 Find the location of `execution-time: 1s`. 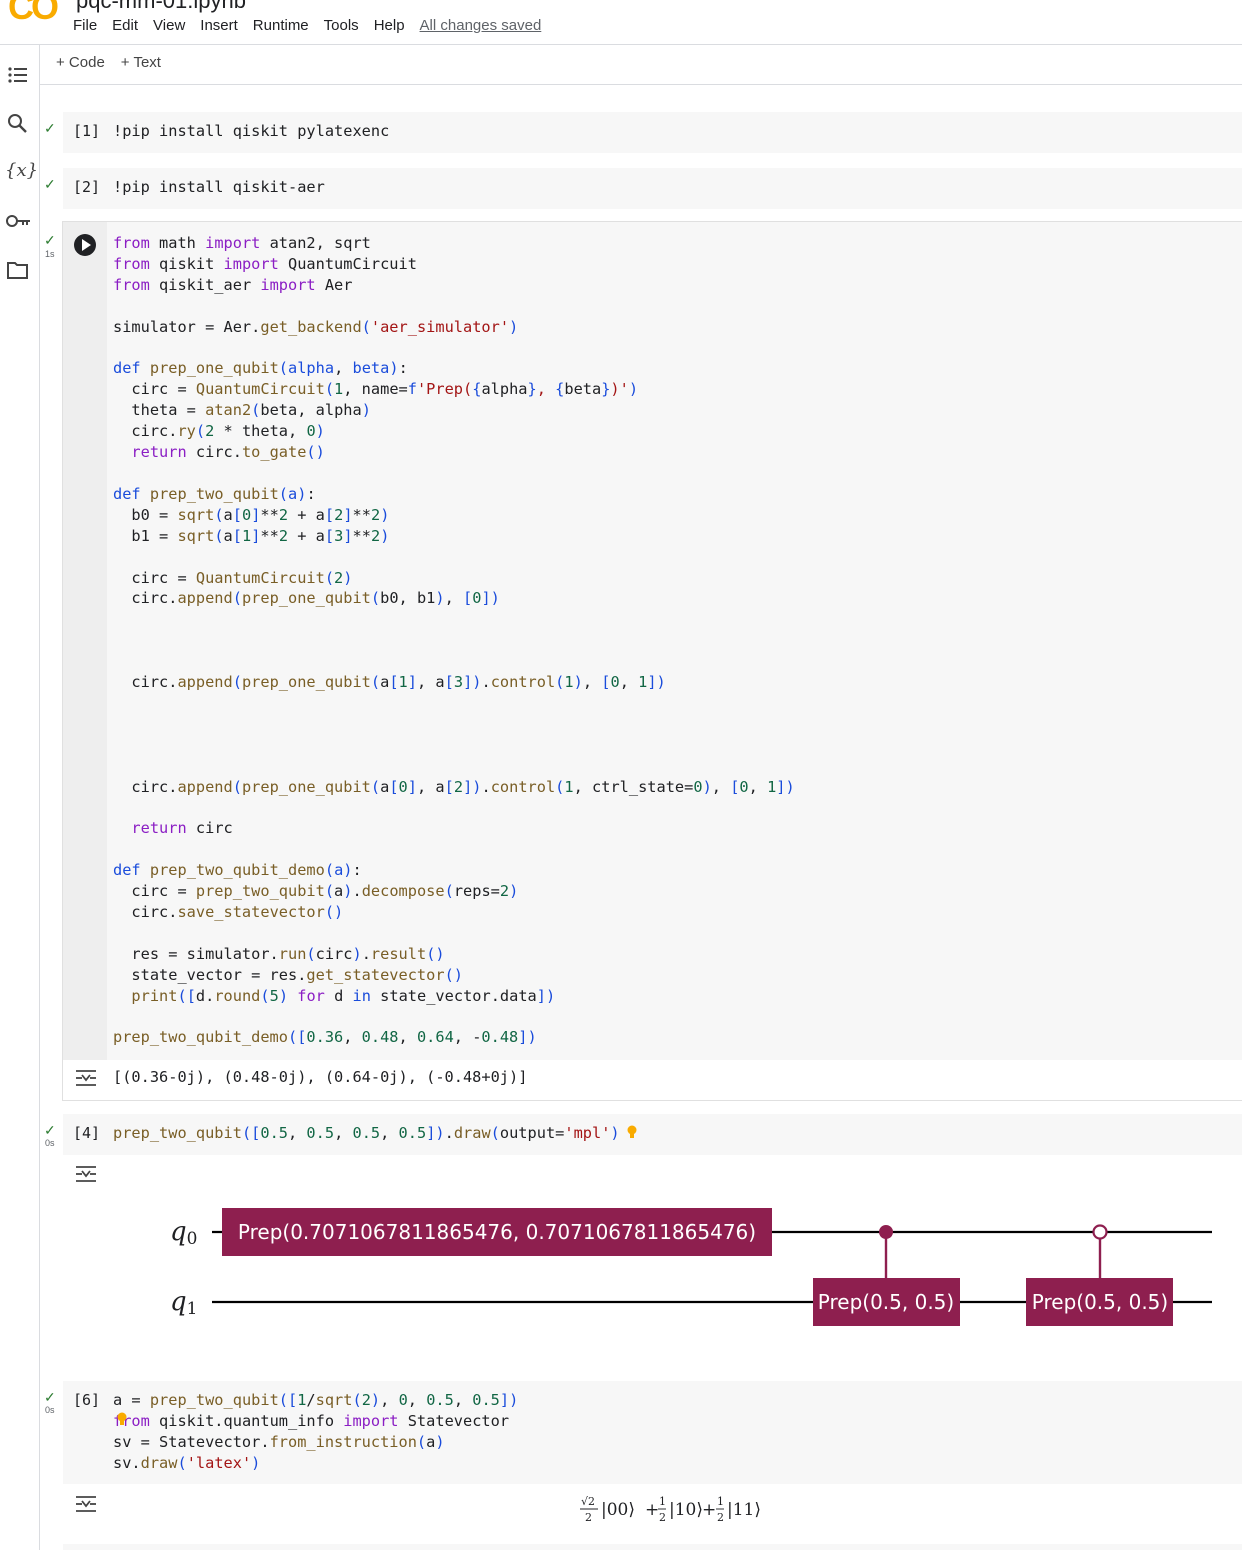

execution-time: 1s is located at coordinates (50, 254).